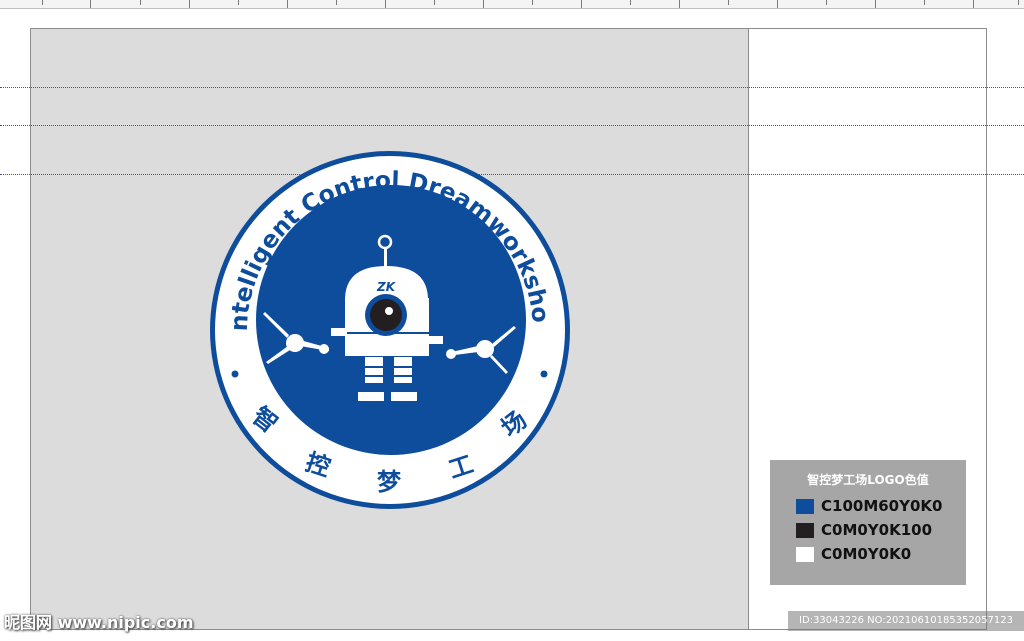  I want to click on legend-label: C100M60Y0K0, so click(882, 506).